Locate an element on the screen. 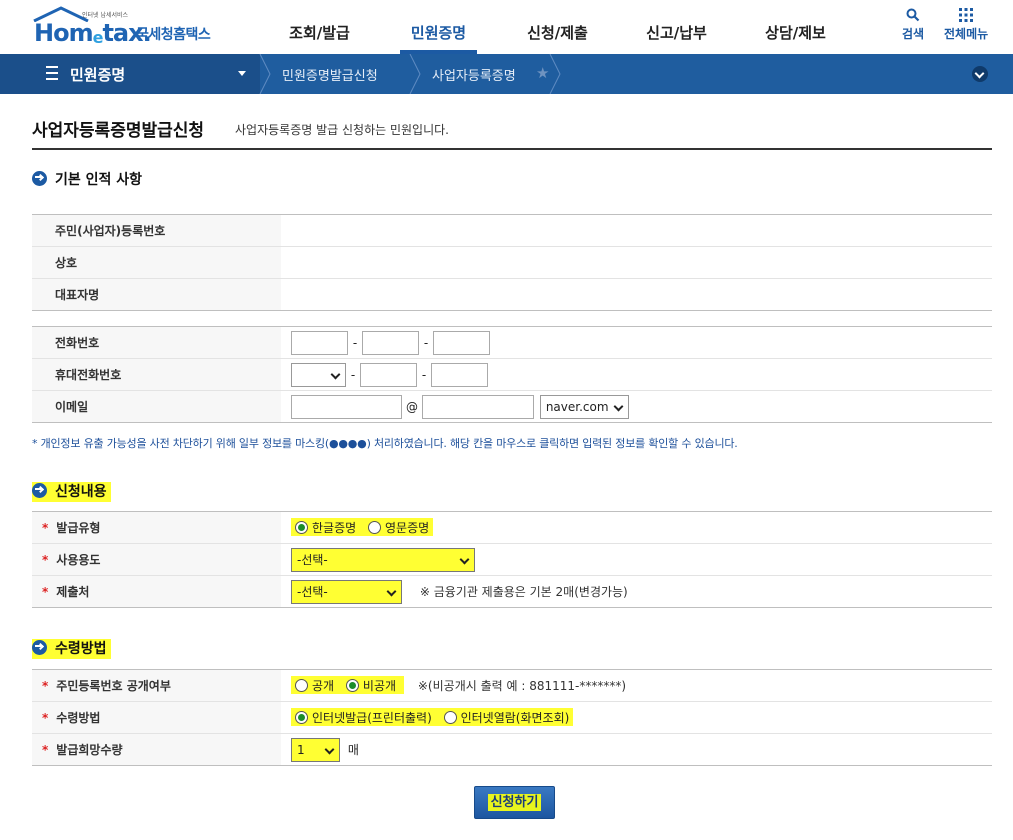 The width and height of the screenshot is (1013, 840). usage-label: 사용용도 is located at coordinates (78, 560).